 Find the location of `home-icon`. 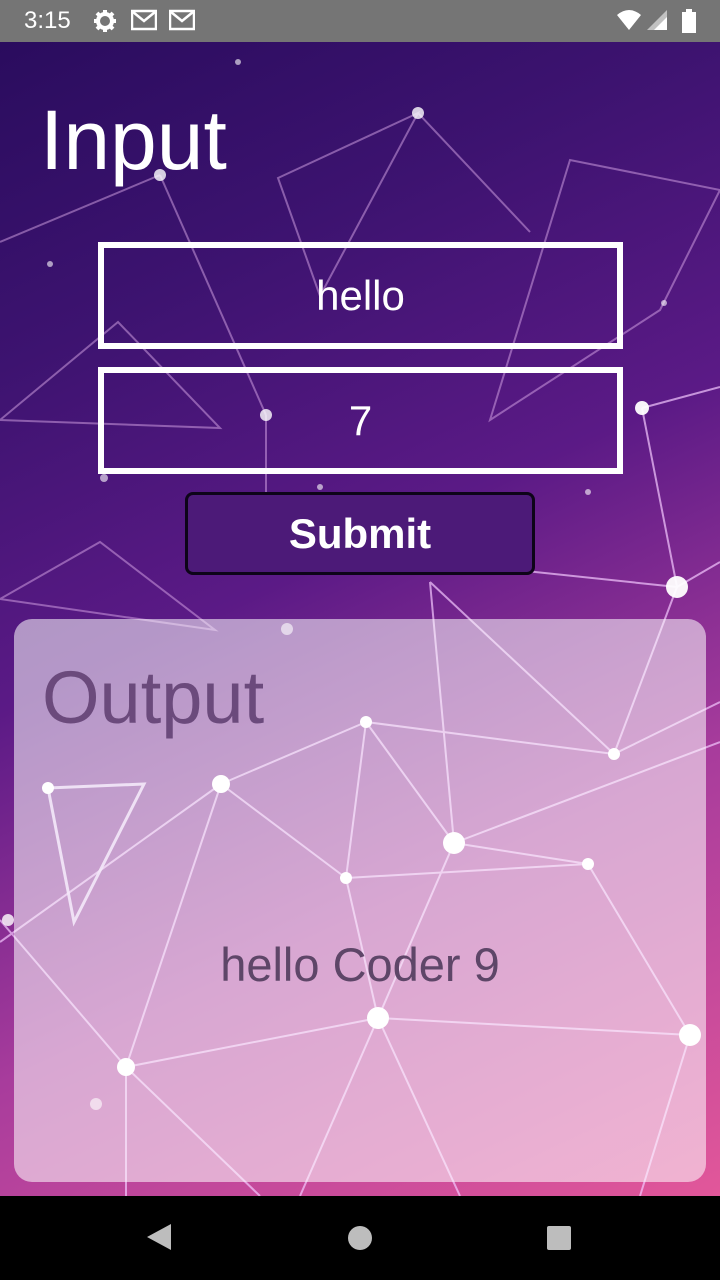

home-icon is located at coordinates (360, 1238).